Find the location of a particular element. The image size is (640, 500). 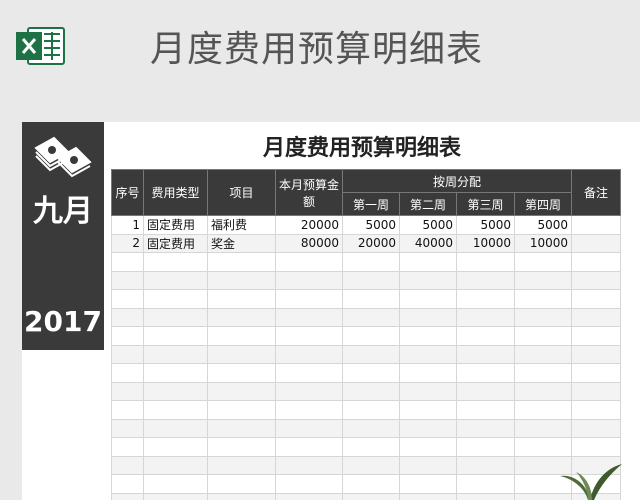

cell-week2: 5000 is located at coordinates (428, 225).